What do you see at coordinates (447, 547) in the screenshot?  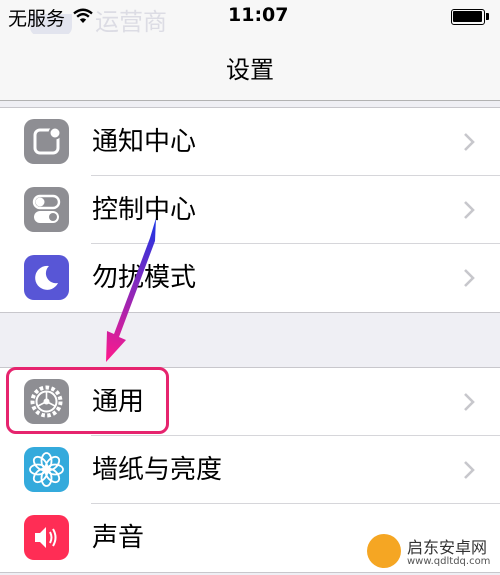 I see `watermark-text: 启东安卓网` at bounding box center [447, 547].